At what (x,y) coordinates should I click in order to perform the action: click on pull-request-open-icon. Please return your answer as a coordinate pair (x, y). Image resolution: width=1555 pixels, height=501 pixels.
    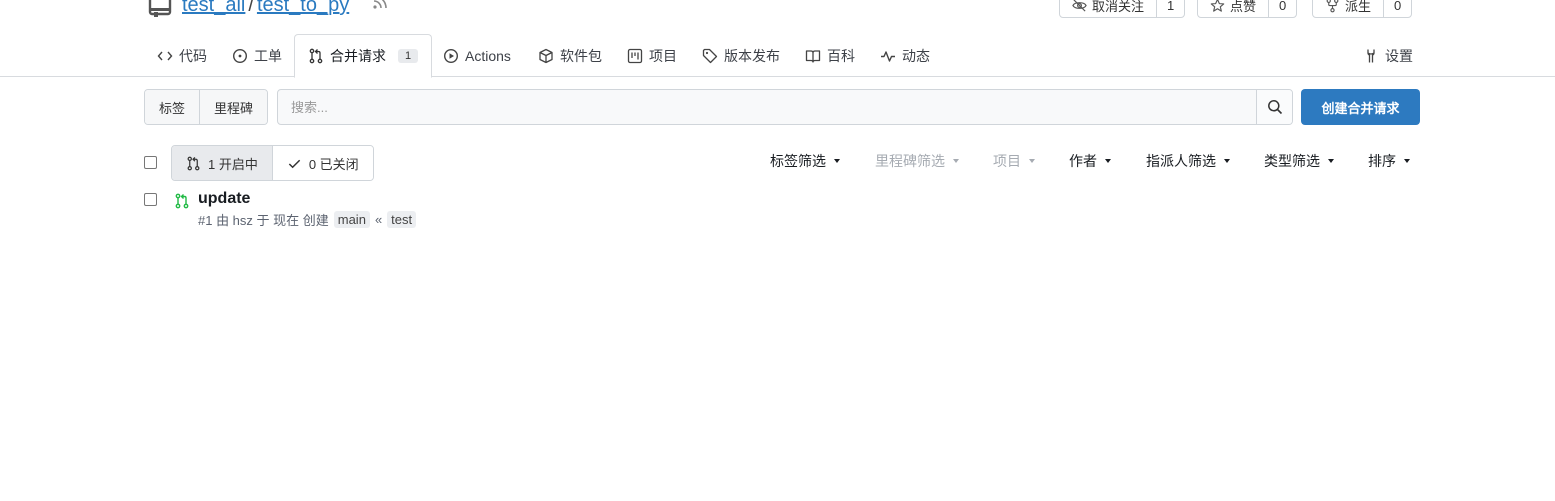
    Looking at the image, I should click on (182, 201).